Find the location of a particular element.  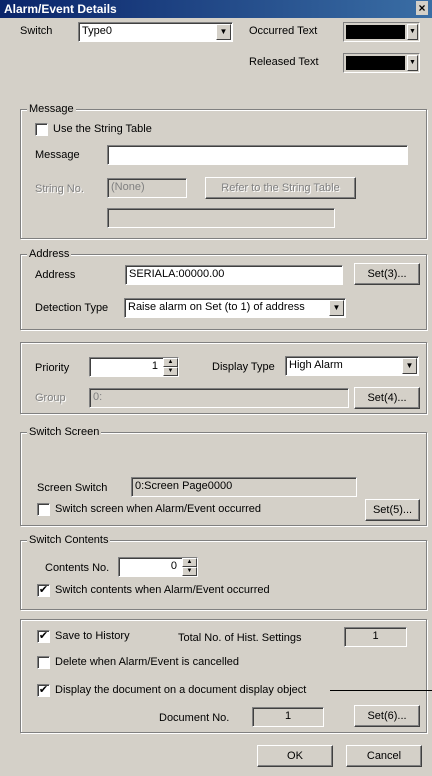

occurred-color-picker: ▼ is located at coordinates (381, 32).